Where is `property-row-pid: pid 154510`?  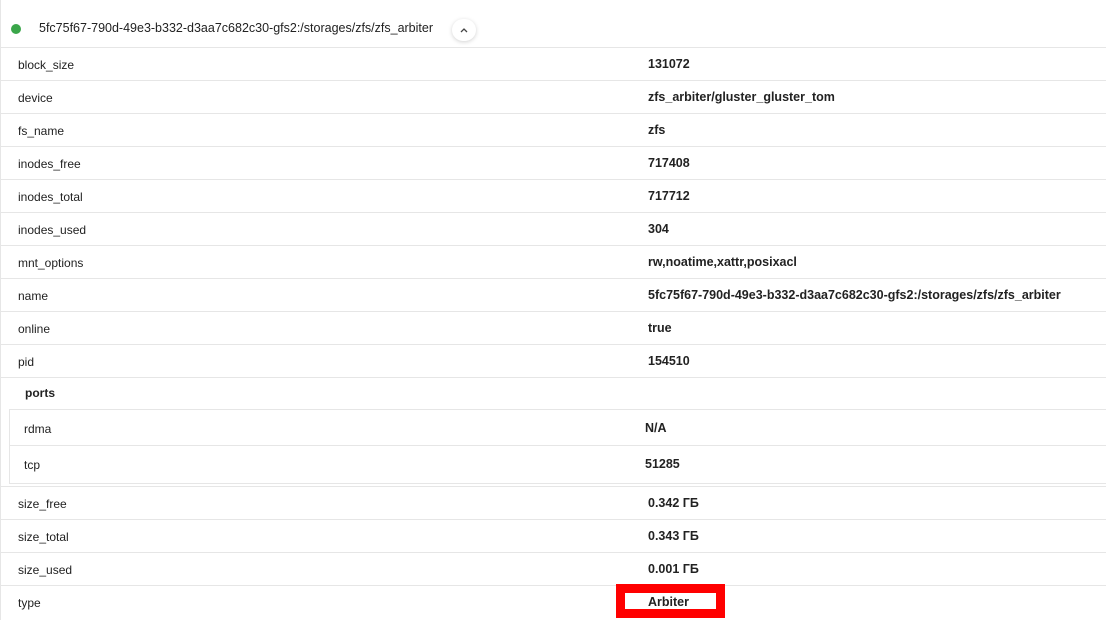 property-row-pid: pid 154510 is located at coordinates (553, 361).